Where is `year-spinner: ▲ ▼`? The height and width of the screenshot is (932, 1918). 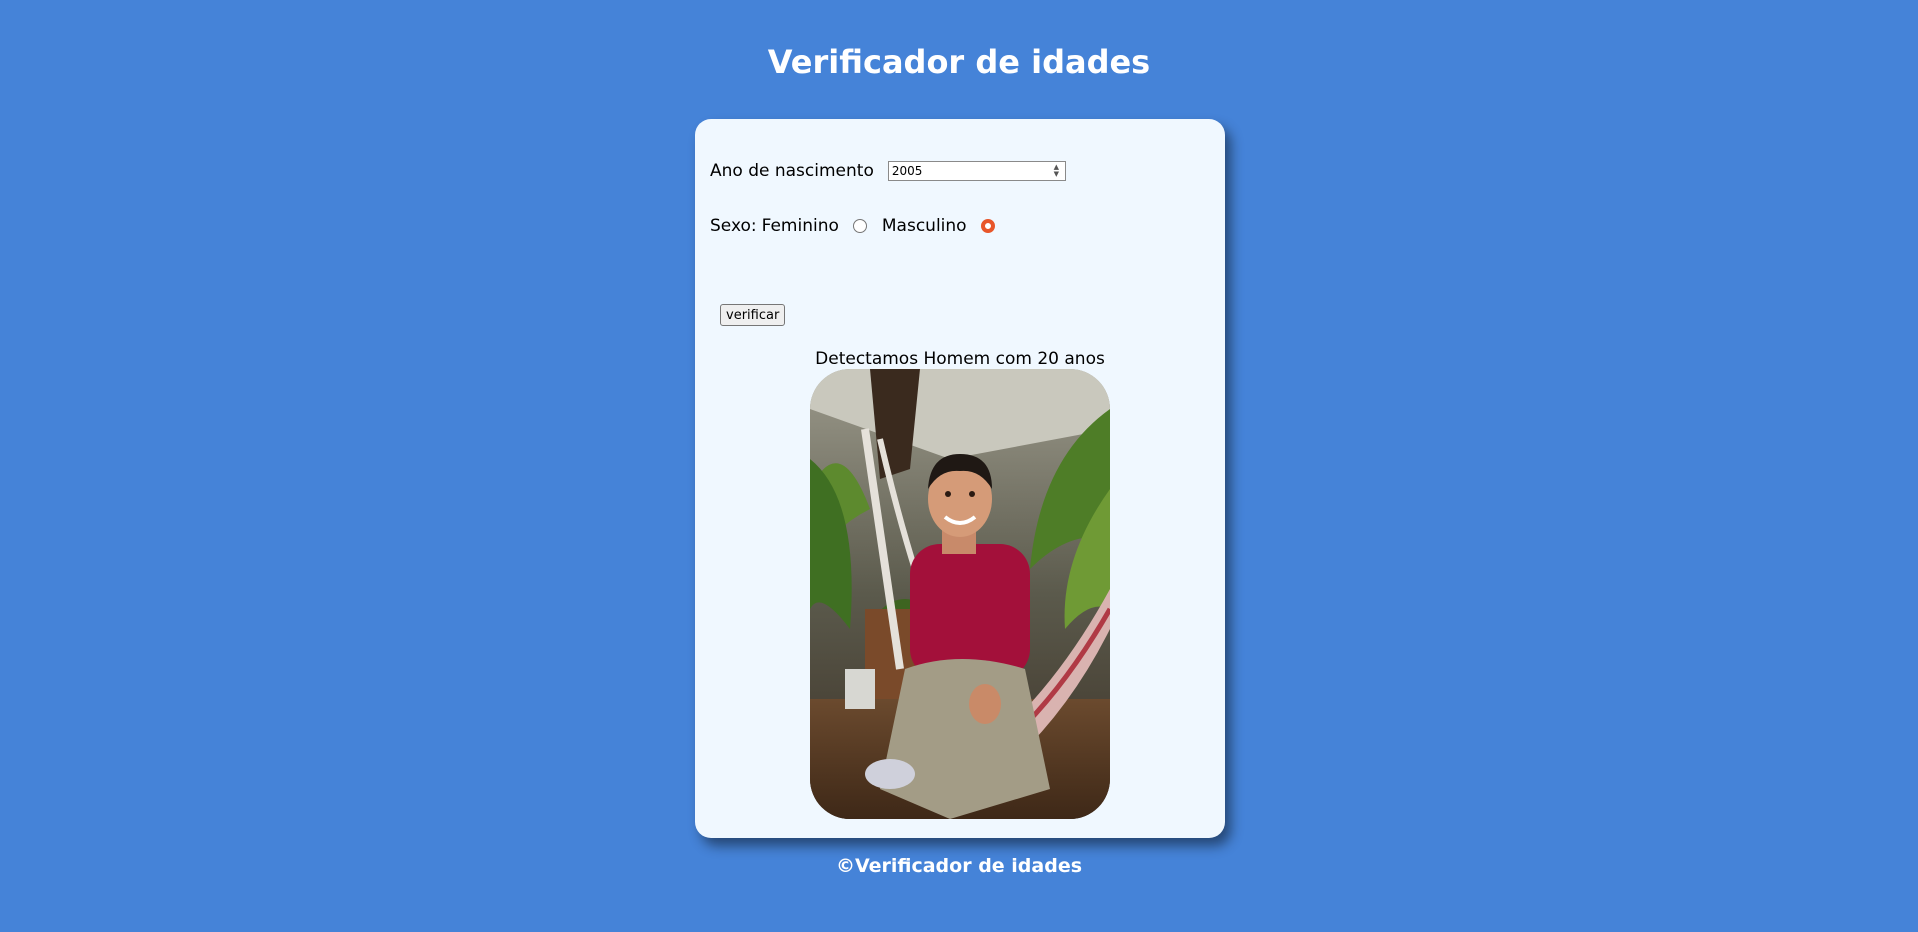
year-spinner: ▲ ▼ is located at coordinates (1056, 171).